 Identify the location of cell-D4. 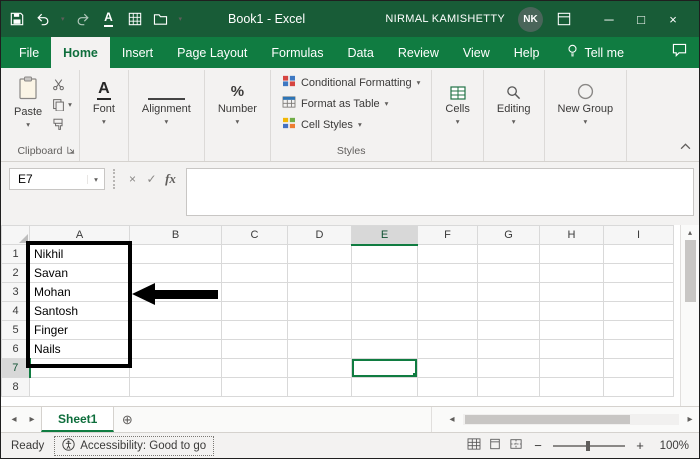
(319, 311).